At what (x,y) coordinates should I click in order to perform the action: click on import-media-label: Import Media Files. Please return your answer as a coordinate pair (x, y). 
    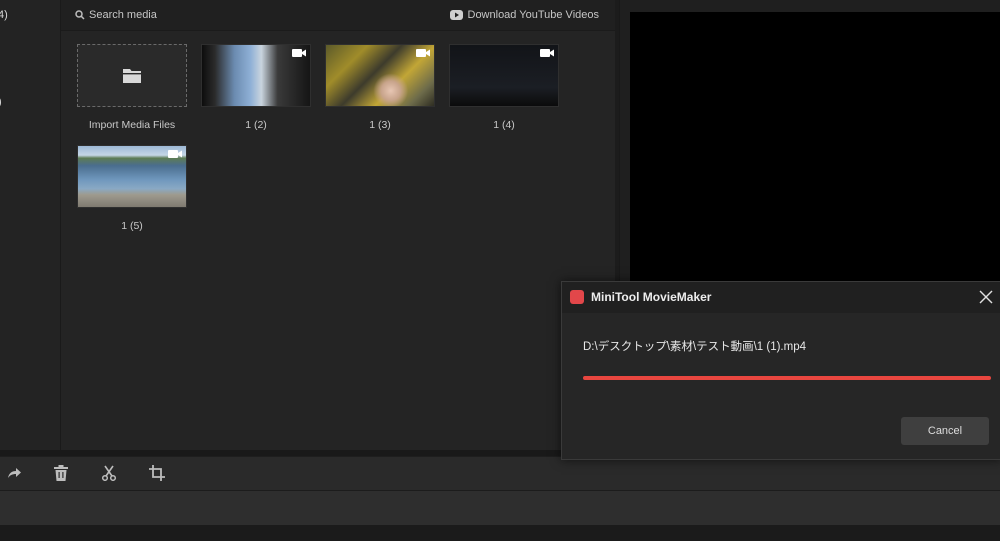
    Looking at the image, I should click on (132, 125).